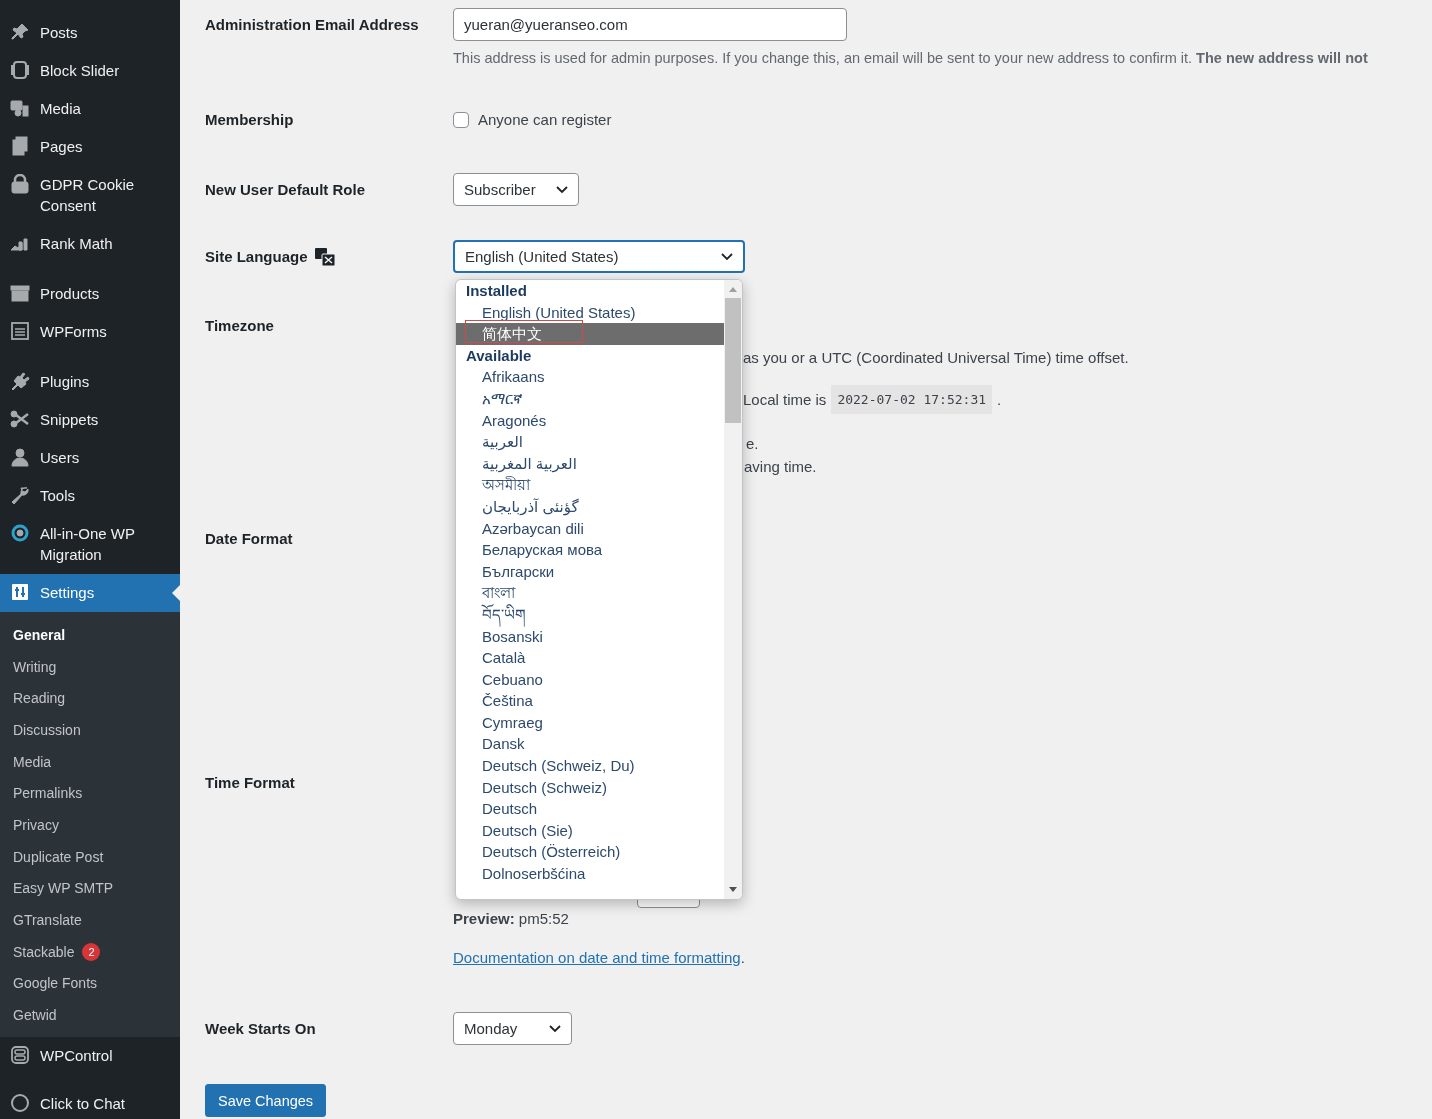 This screenshot has width=1432, height=1119. I want to click on language-option: Deutsch (Schweiz, Du), so click(590, 766).